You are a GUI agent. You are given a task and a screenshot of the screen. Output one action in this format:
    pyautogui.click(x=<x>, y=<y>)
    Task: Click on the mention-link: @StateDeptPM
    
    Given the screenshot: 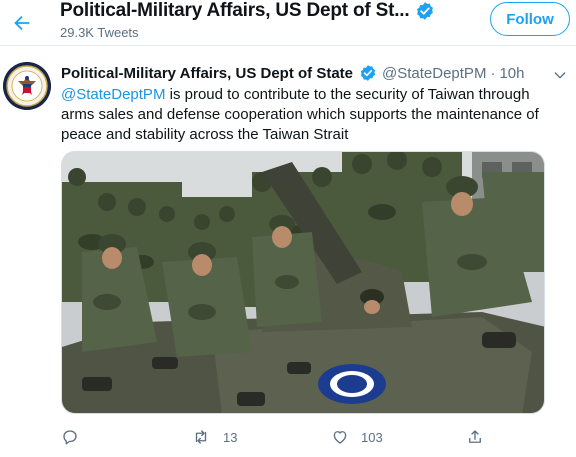 What is the action you would take?
    pyautogui.click(x=113, y=94)
    